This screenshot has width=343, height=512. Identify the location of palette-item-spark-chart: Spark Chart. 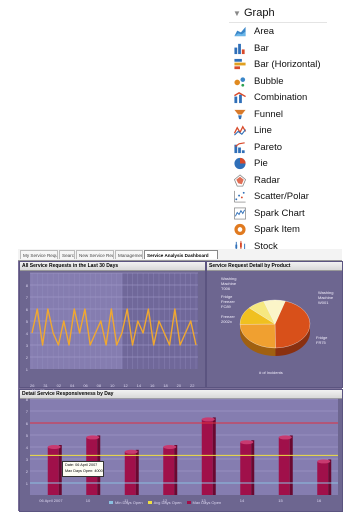
(280, 214).